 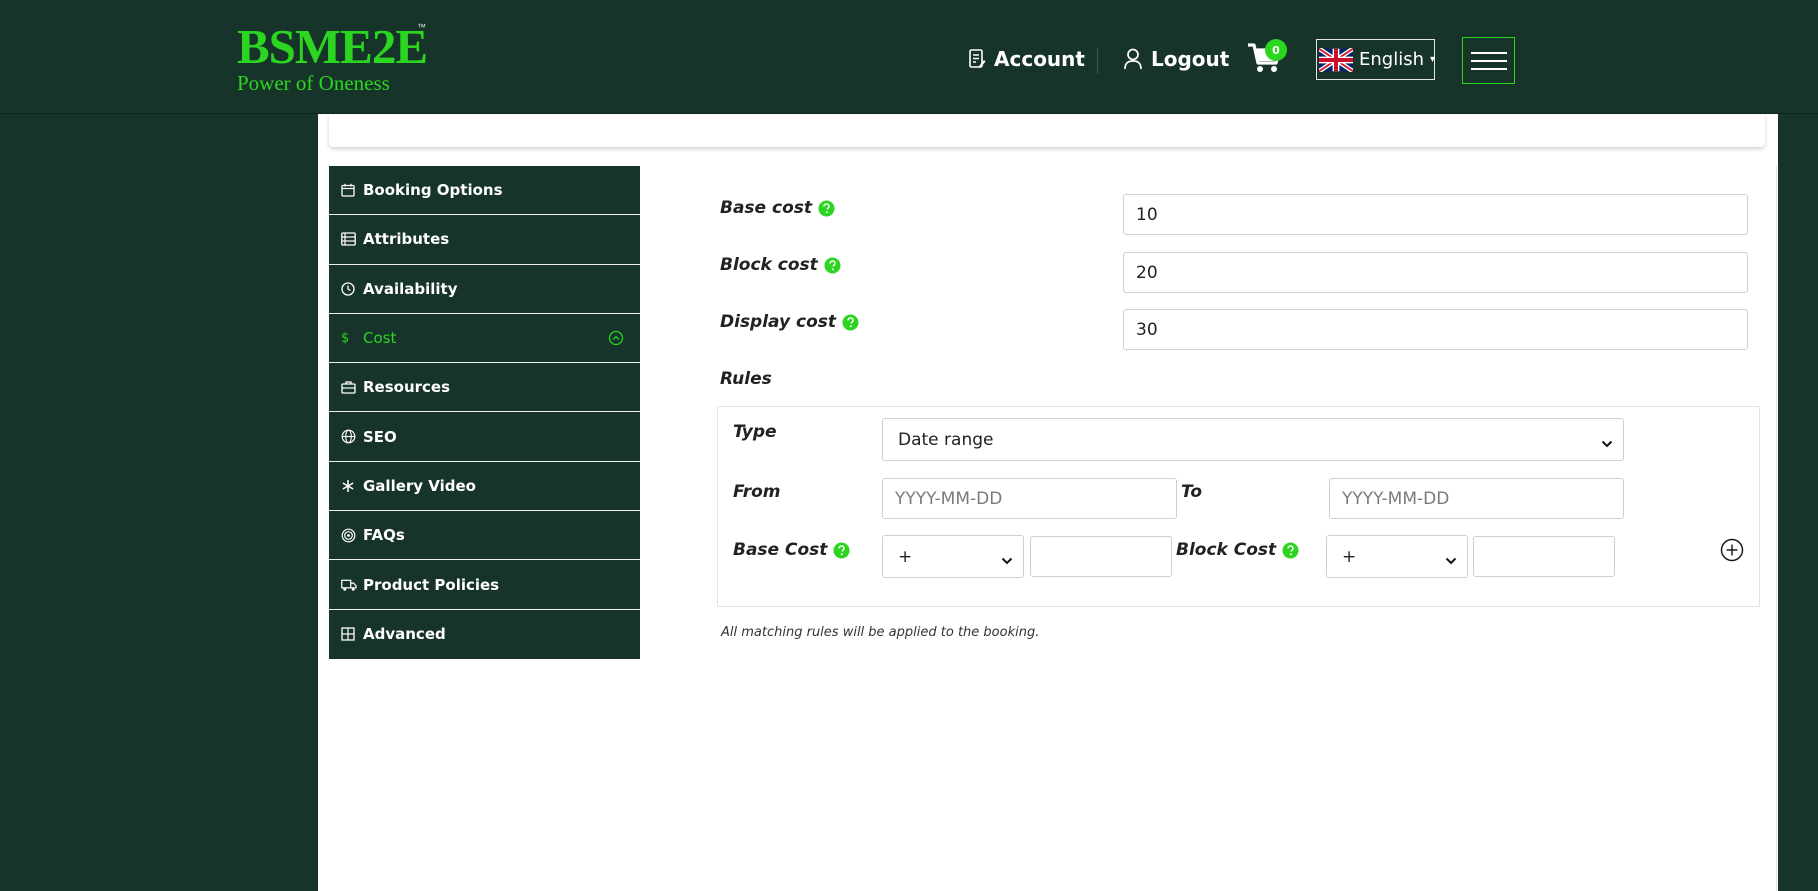 What do you see at coordinates (1476, 498) in the screenshot?
I see `to-date-input` at bounding box center [1476, 498].